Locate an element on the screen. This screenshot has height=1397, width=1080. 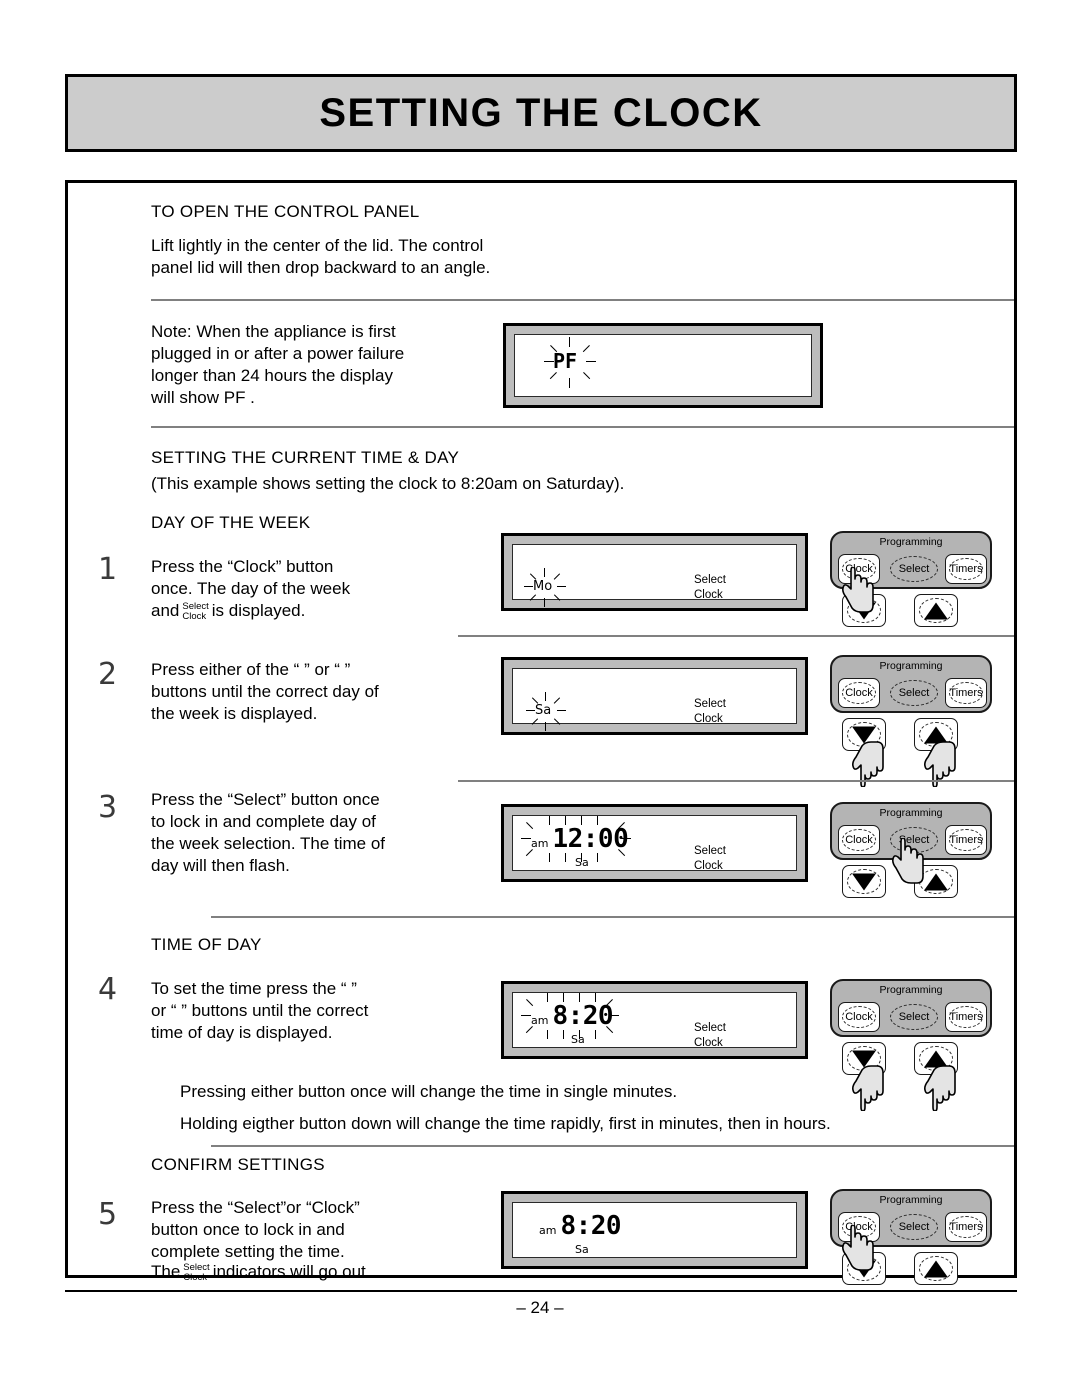
lcd-display-step-2: Sa Select Clock is located at coordinates (654, 696).